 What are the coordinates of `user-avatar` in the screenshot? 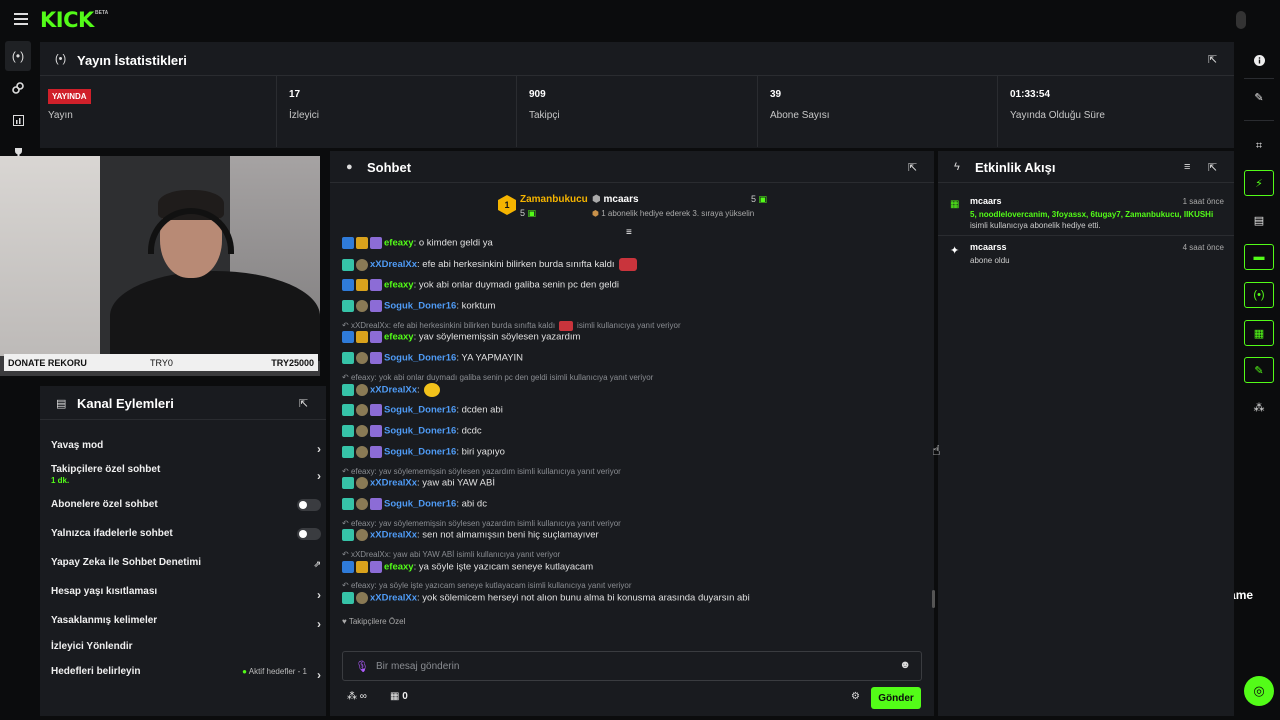 It's located at (1241, 20).